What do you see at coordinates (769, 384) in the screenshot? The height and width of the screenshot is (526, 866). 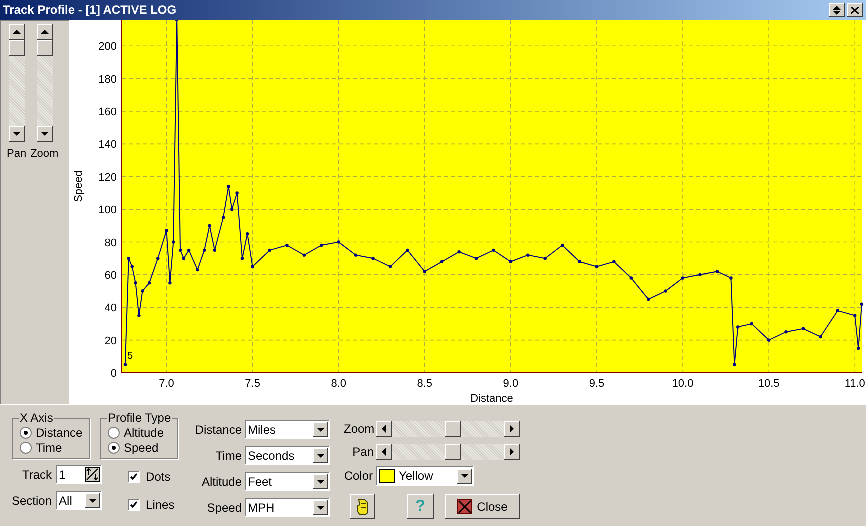 I see `x-tick-label: 10.5` at bounding box center [769, 384].